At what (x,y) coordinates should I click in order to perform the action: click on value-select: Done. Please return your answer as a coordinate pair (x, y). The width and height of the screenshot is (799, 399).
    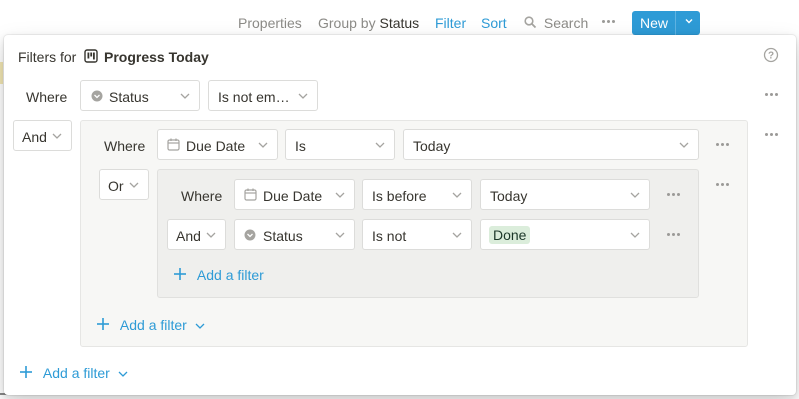
    Looking at the image, I should click on (565, 234).